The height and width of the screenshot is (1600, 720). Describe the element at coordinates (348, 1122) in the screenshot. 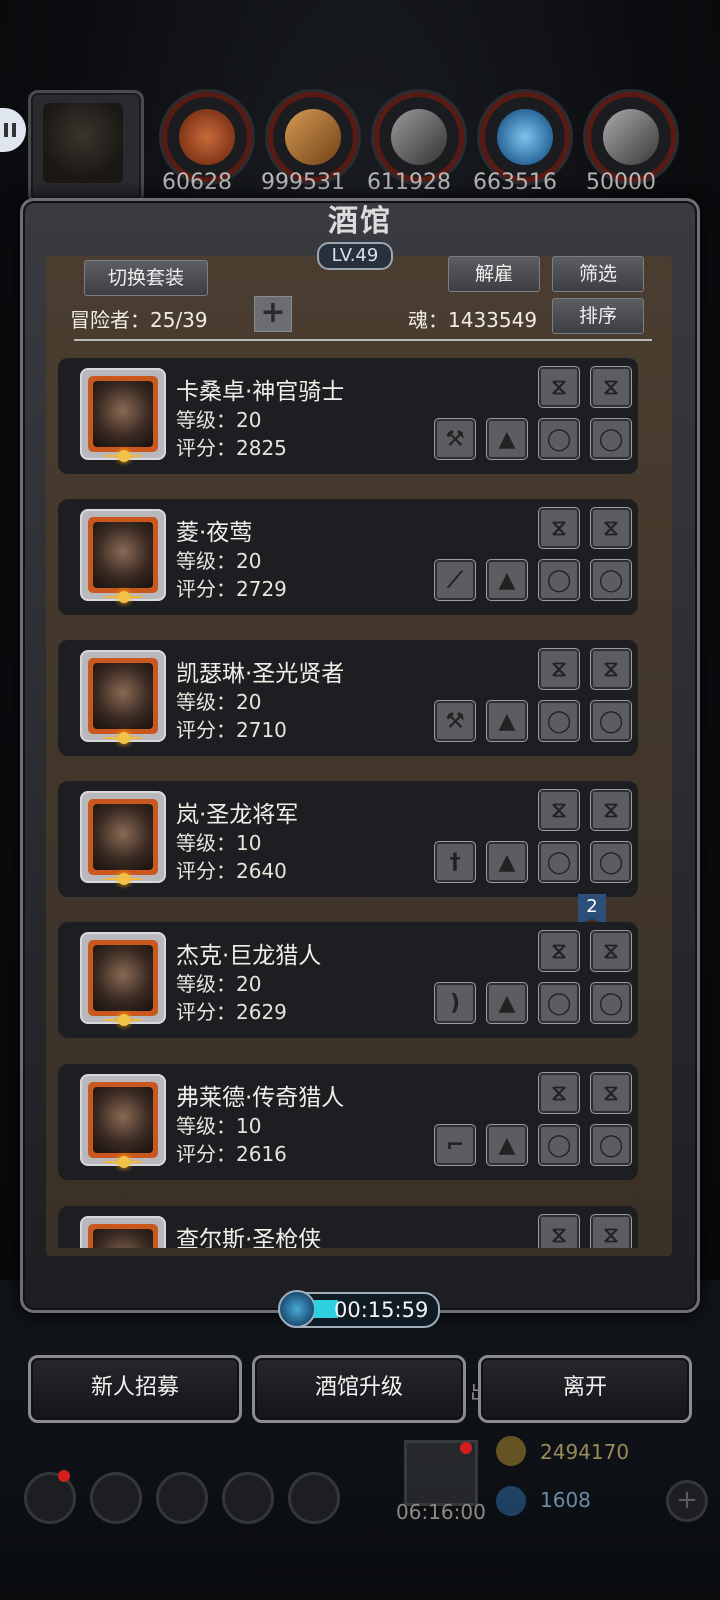

I see `hero-row: 弗莱德·传奇猎人 等级：10 评分：2616 ⧖ ⧖ ⌐ ▲ ◯ ◯` at that location.